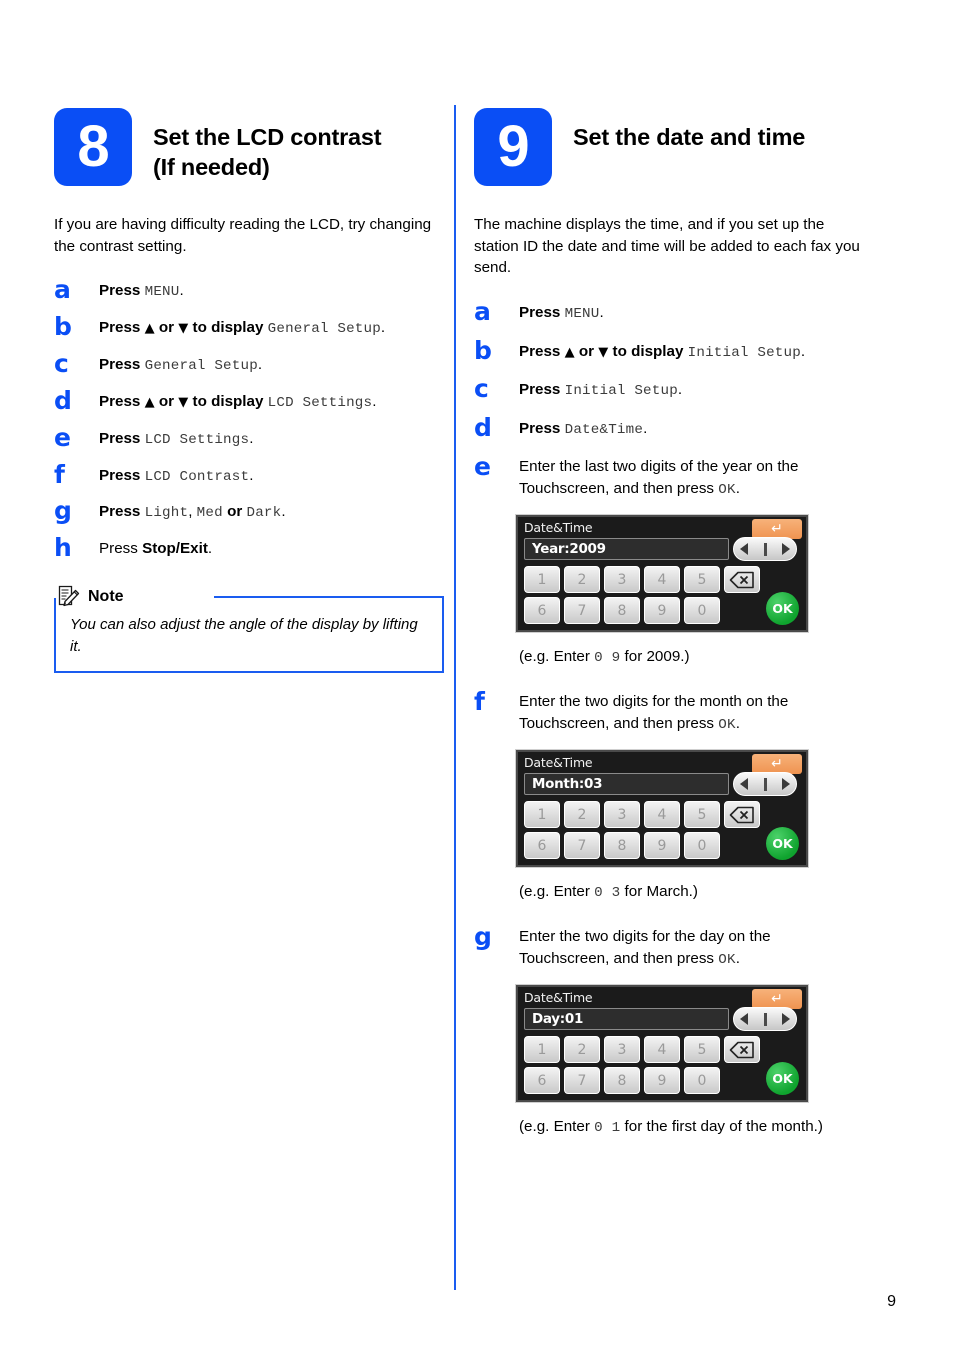 The width and height of the screenshot is (954, 1351). I want to click on step-8d-or: or, so click(166, 401).